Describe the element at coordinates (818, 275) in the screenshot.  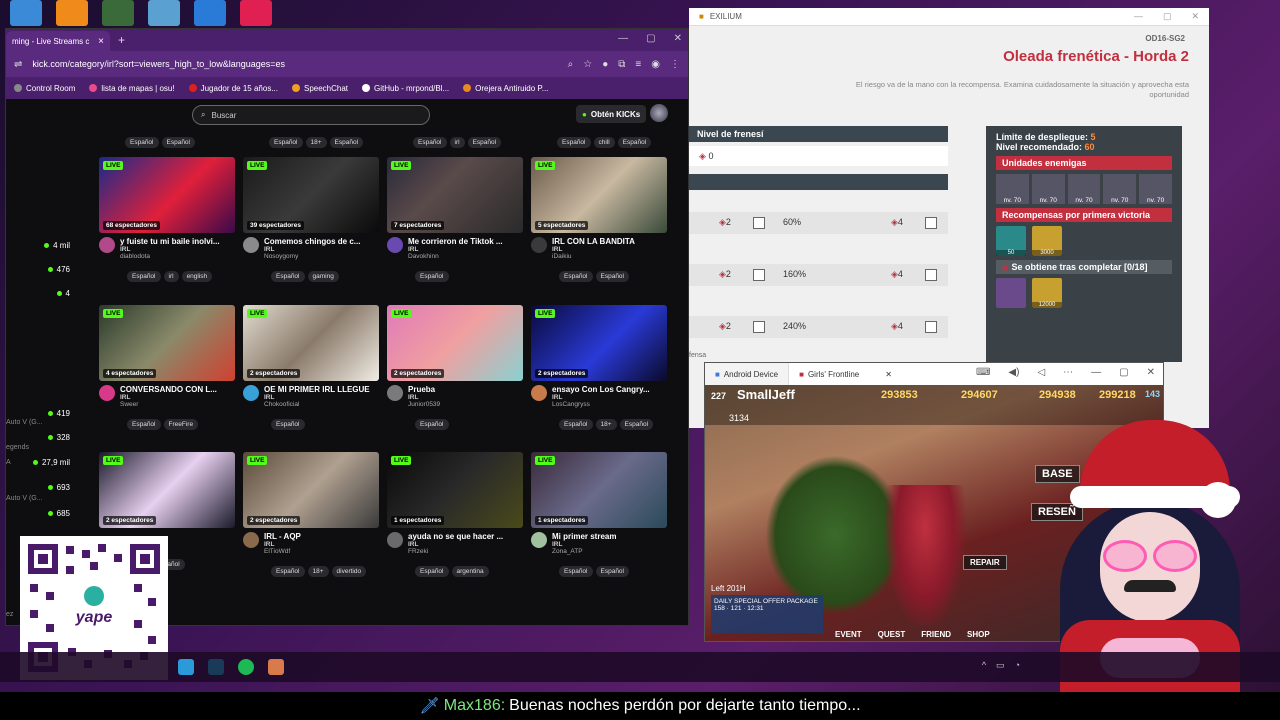
I see `frenzy-option-row: ◈2 160% ◈4` at that location.